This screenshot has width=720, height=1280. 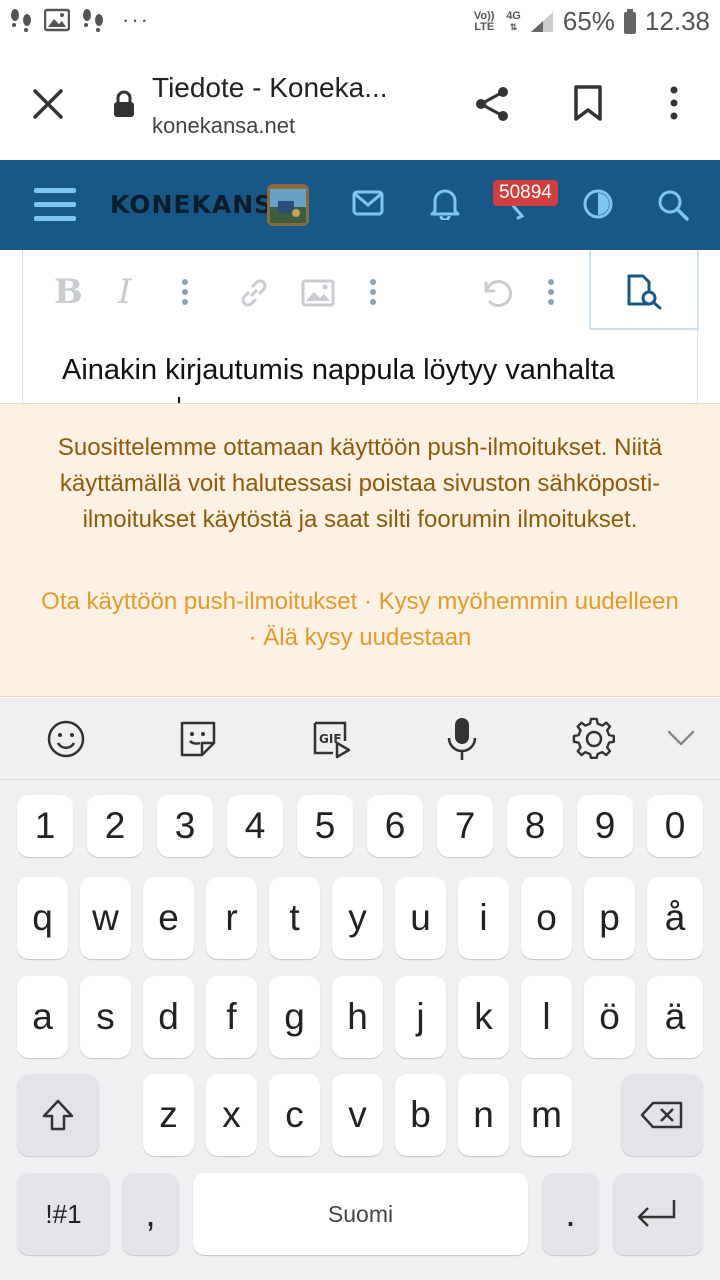 What do you see at coordinates (546, 918) in the screenshot?
I see `key-o: o` at bounding box center [546, 918].